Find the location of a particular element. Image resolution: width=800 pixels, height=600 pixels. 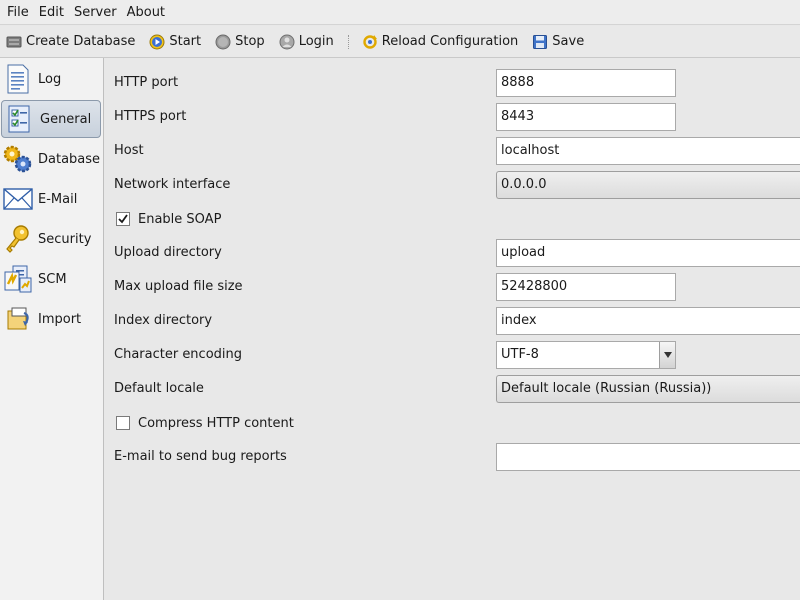

sidebar-item-database: Database is located at coordinates (52, 159).